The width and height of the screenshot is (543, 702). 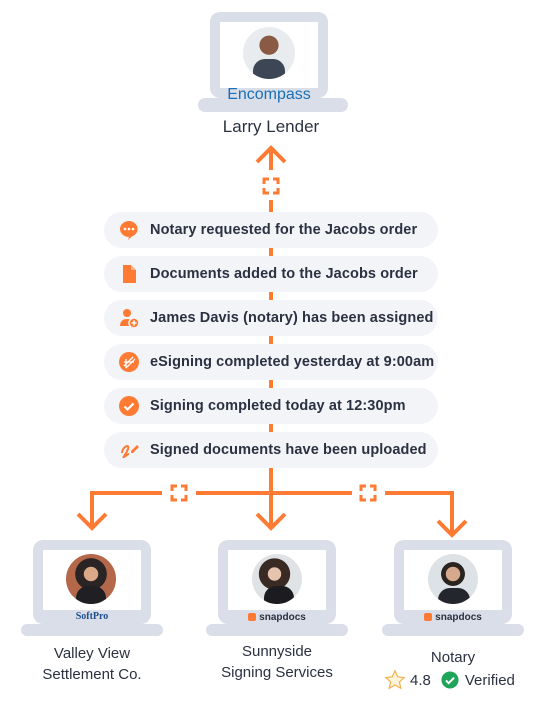 I want to click on sync-connector-icon-left, so click(x=179, y=493).